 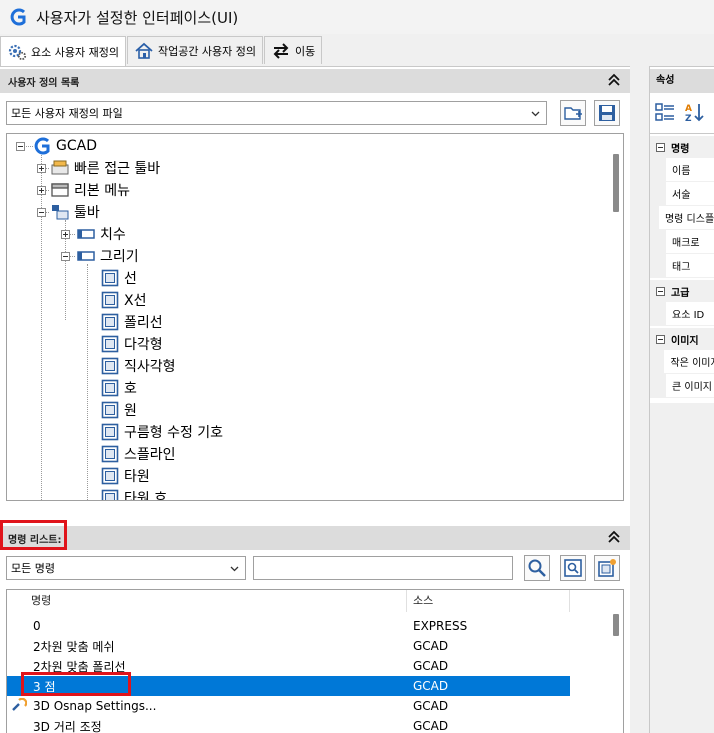 What do you see at coordinates (616, 625) in the screenshot?
I see `list-scrollbar-thumb` at bounding box center [616, 625].